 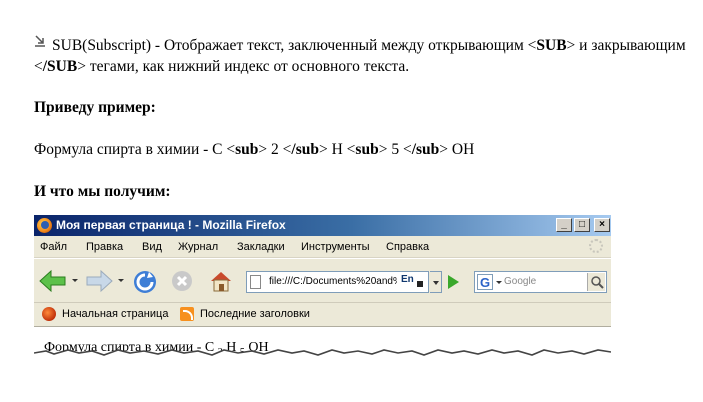 What do you see at coordinates (60, 66) in the screenshot?
I see `sub-close-tag: /SUB` at bounding box center [60, 66].